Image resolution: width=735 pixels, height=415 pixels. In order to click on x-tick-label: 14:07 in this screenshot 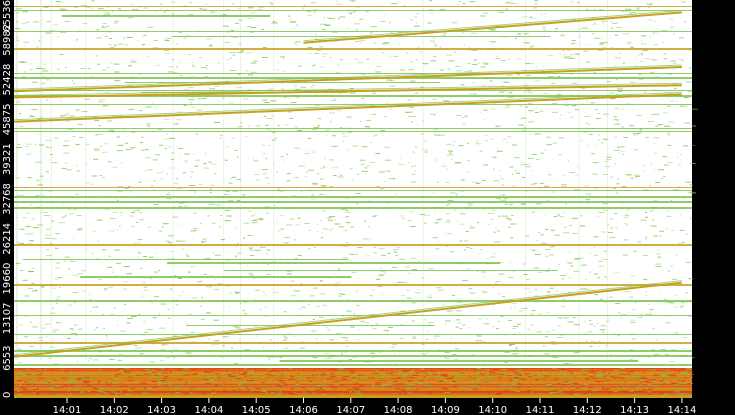, I will do `click(350, 410)`.